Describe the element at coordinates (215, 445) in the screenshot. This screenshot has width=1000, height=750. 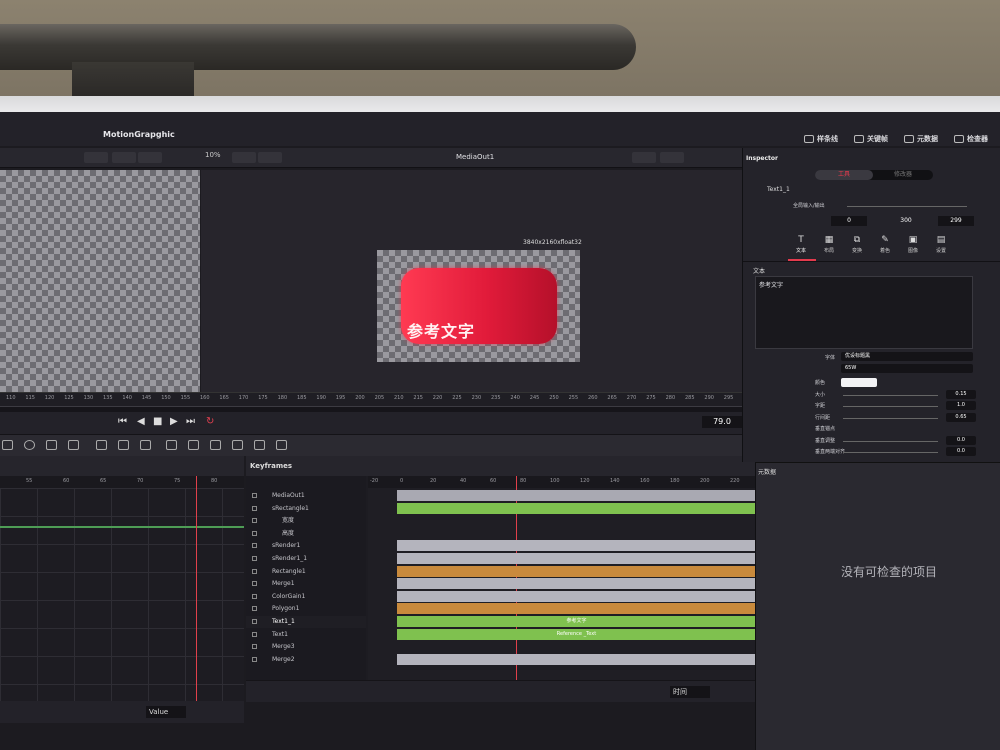
I see `blur-tool-icon` at that location.